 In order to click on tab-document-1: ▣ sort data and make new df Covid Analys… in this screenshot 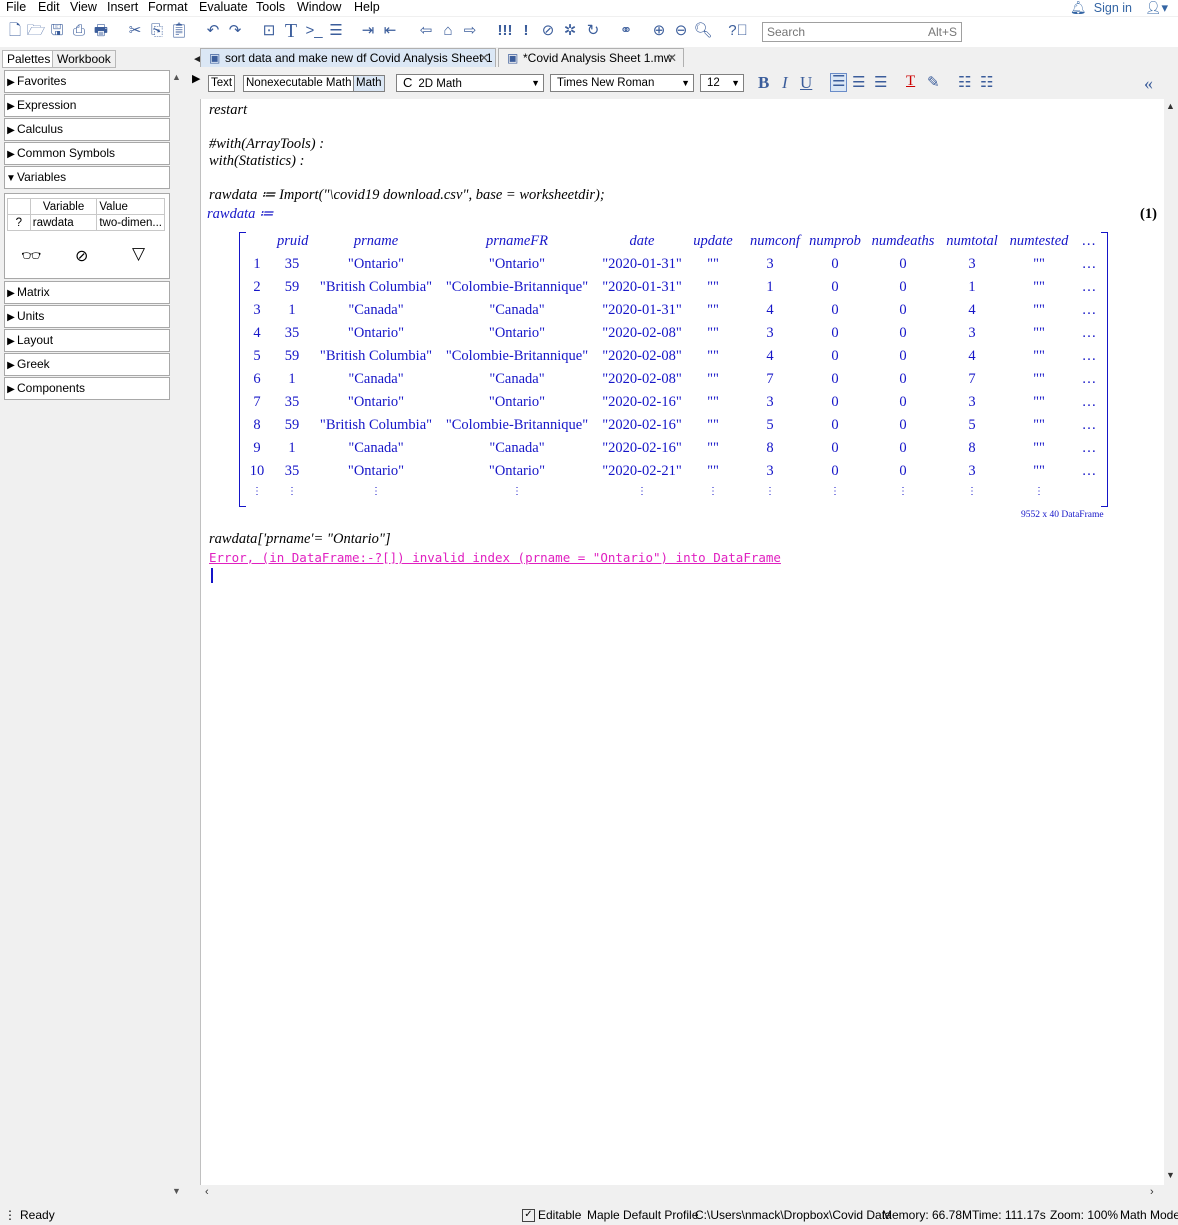, I will do `click(348, 57)`.